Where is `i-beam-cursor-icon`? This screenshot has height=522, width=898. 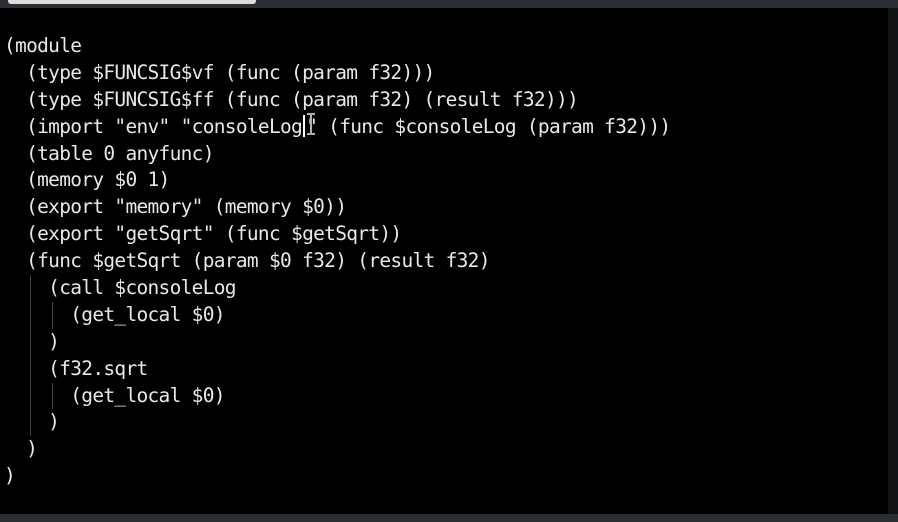
i-beam-cursor-icon is located at coordinates (311, 124).